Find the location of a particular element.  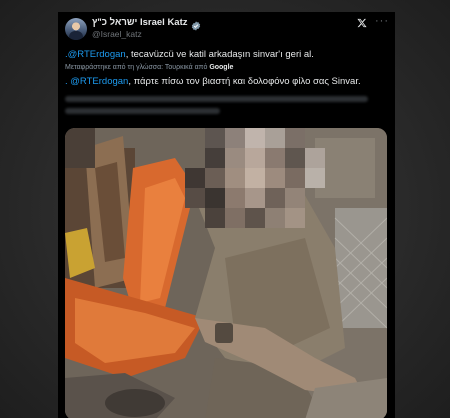

avatar is located at coordinates (76, 29).